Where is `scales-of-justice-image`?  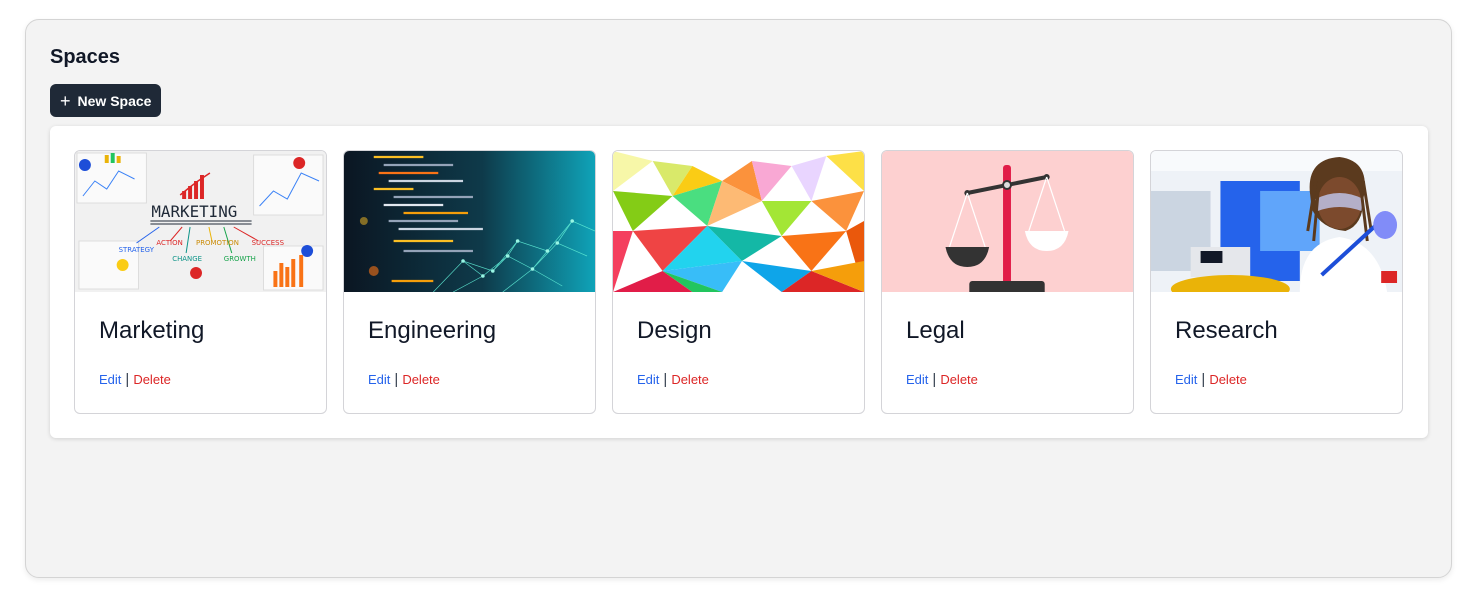 scales-of-justice-image is located at coordinates (1007, 221).